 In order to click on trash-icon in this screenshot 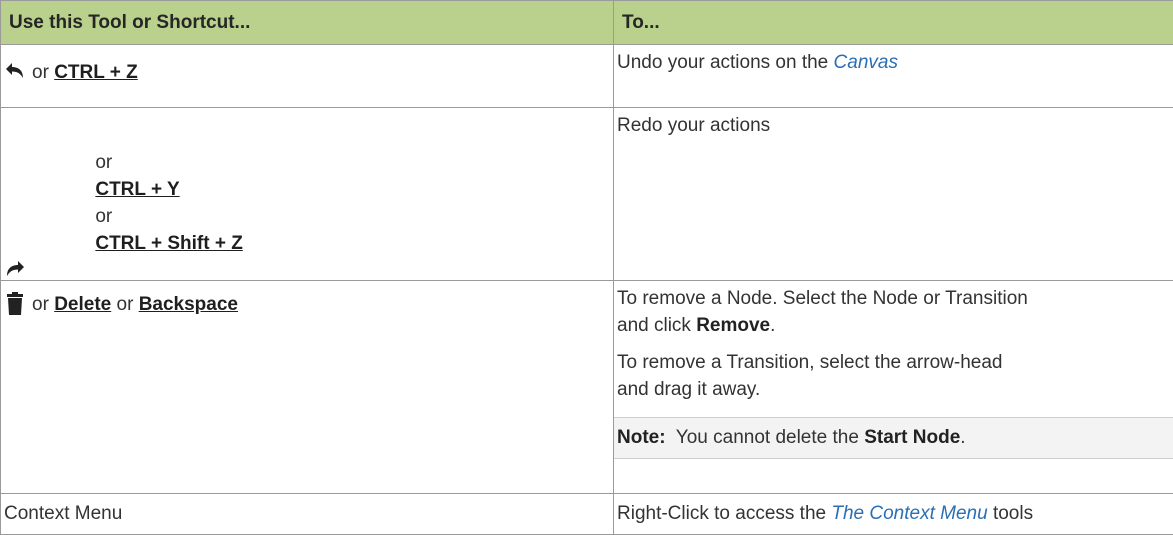, I will do `click(15, 303)`.